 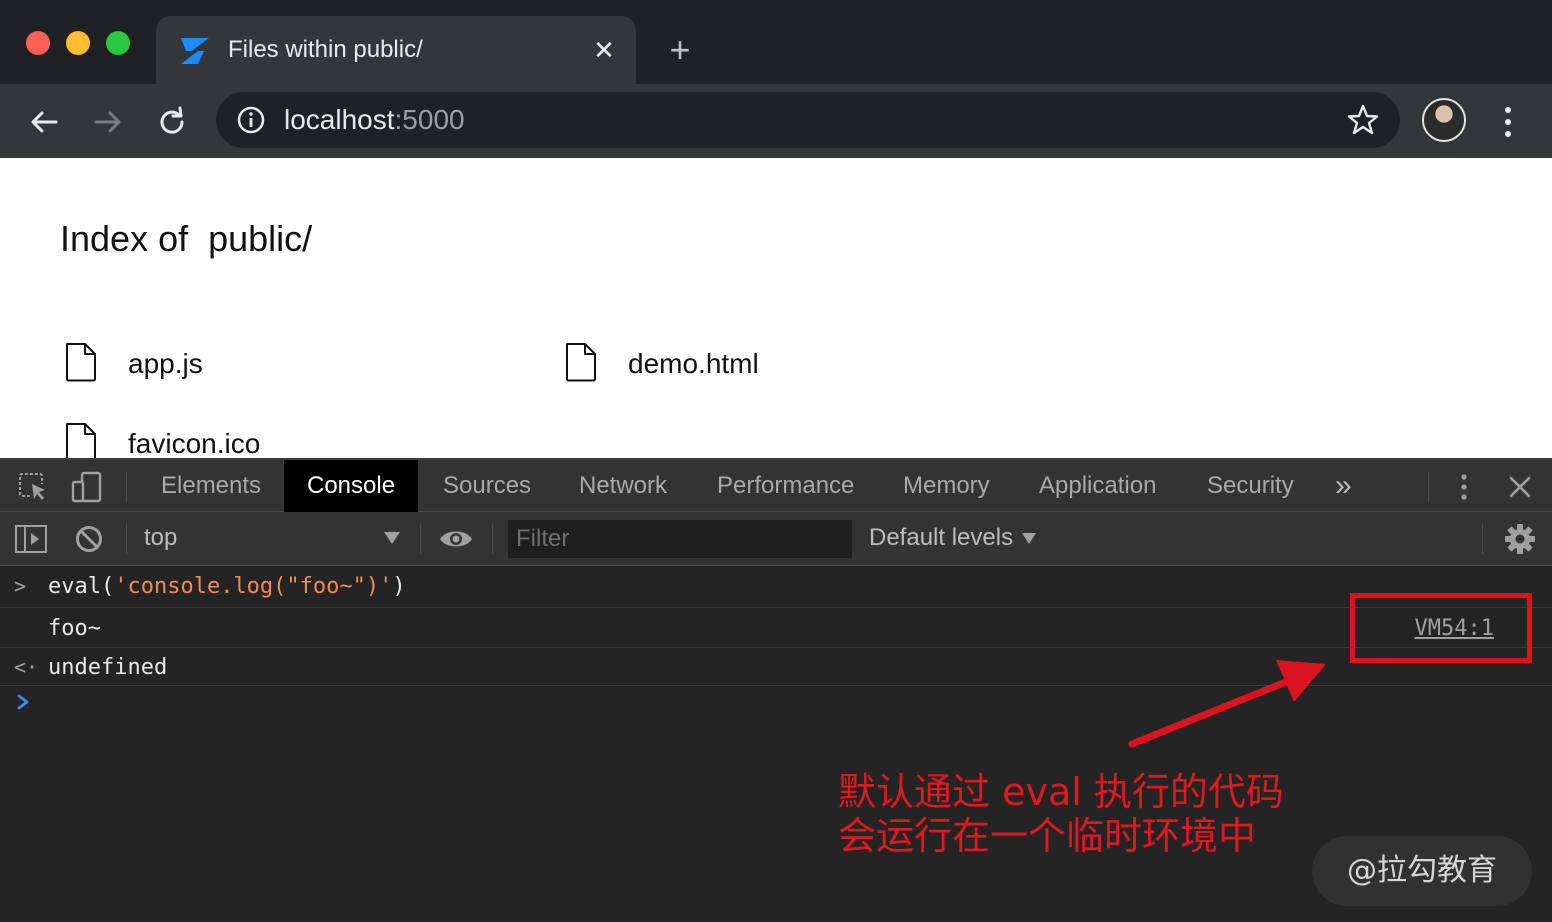 I want to click on console-toolbar: top Default levels, so click(x=776, y=539).